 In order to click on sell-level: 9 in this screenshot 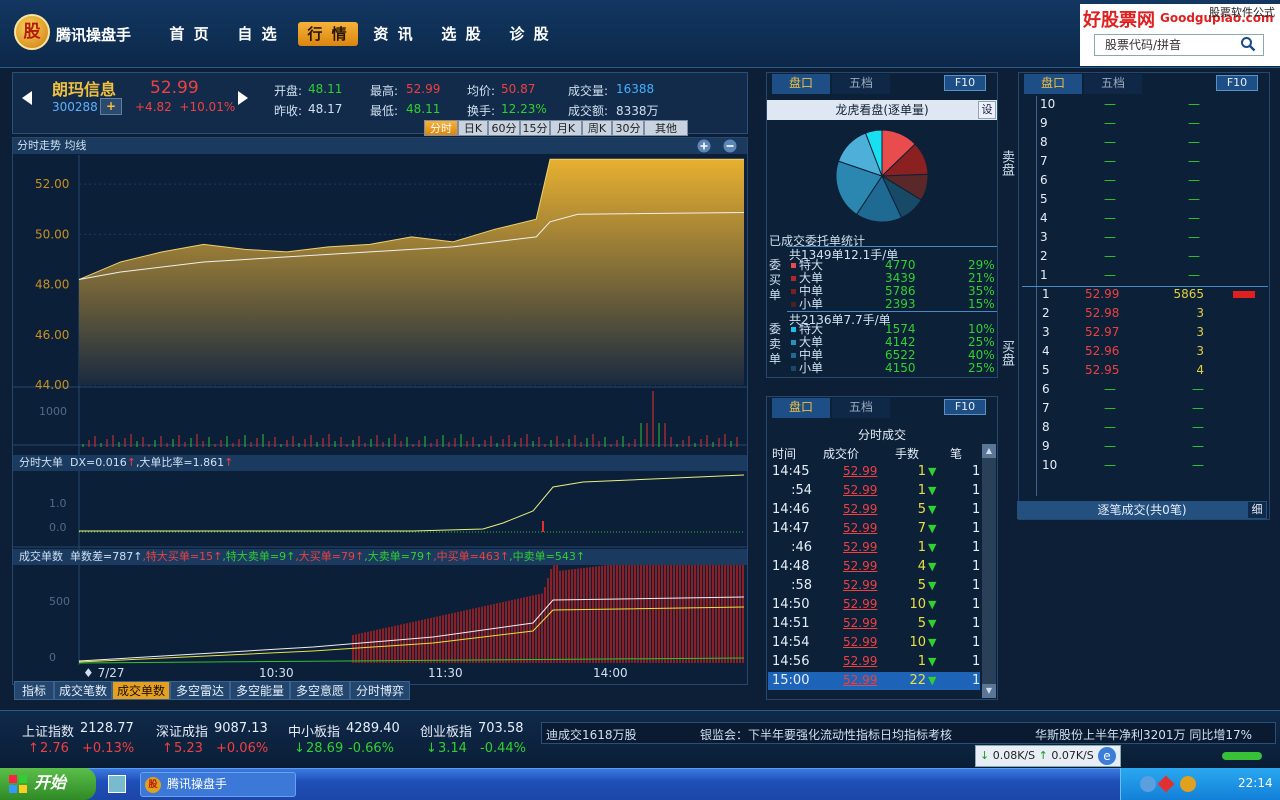, I will do `click(1044, 123)`.